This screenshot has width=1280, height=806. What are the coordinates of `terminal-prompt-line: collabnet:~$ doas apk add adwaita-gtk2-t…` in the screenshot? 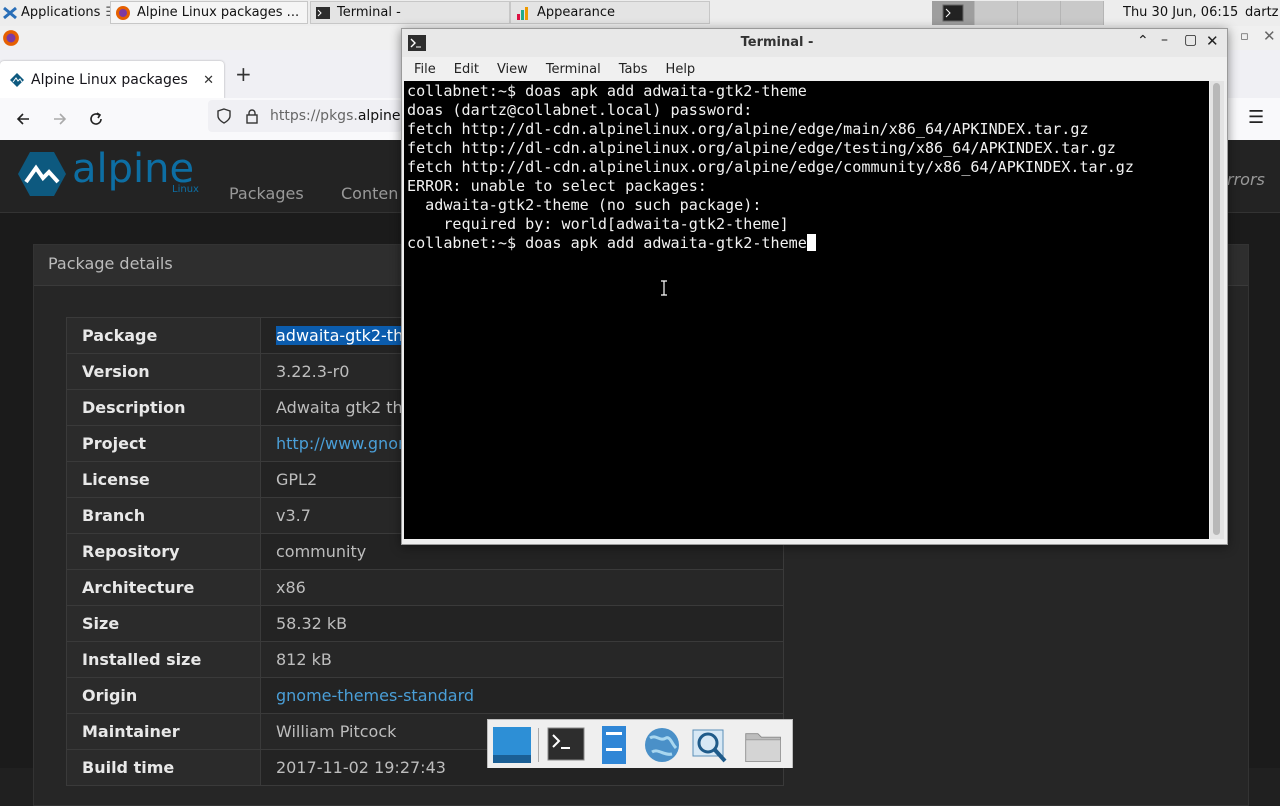 It's located at (770, 243).